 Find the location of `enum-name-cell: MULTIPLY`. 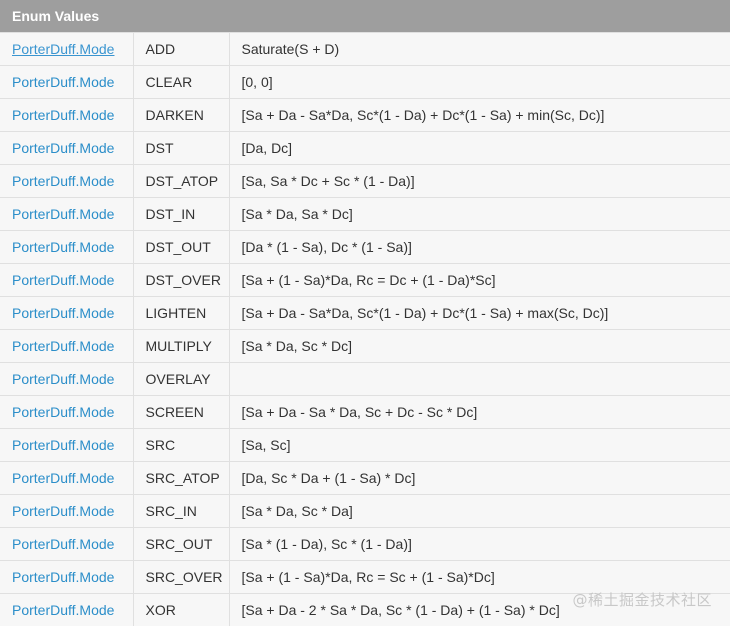

enum-name-cell: MULTIPLY is located at coordinates (181, 346).